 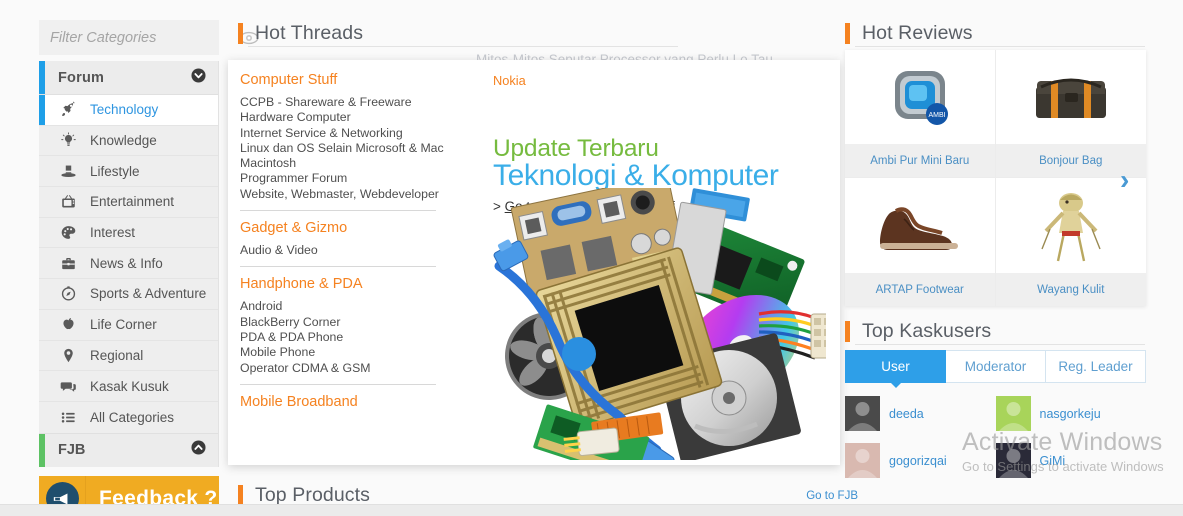 I want to click on sidebar-item-regional: Regional, so click(x=128, y=356).